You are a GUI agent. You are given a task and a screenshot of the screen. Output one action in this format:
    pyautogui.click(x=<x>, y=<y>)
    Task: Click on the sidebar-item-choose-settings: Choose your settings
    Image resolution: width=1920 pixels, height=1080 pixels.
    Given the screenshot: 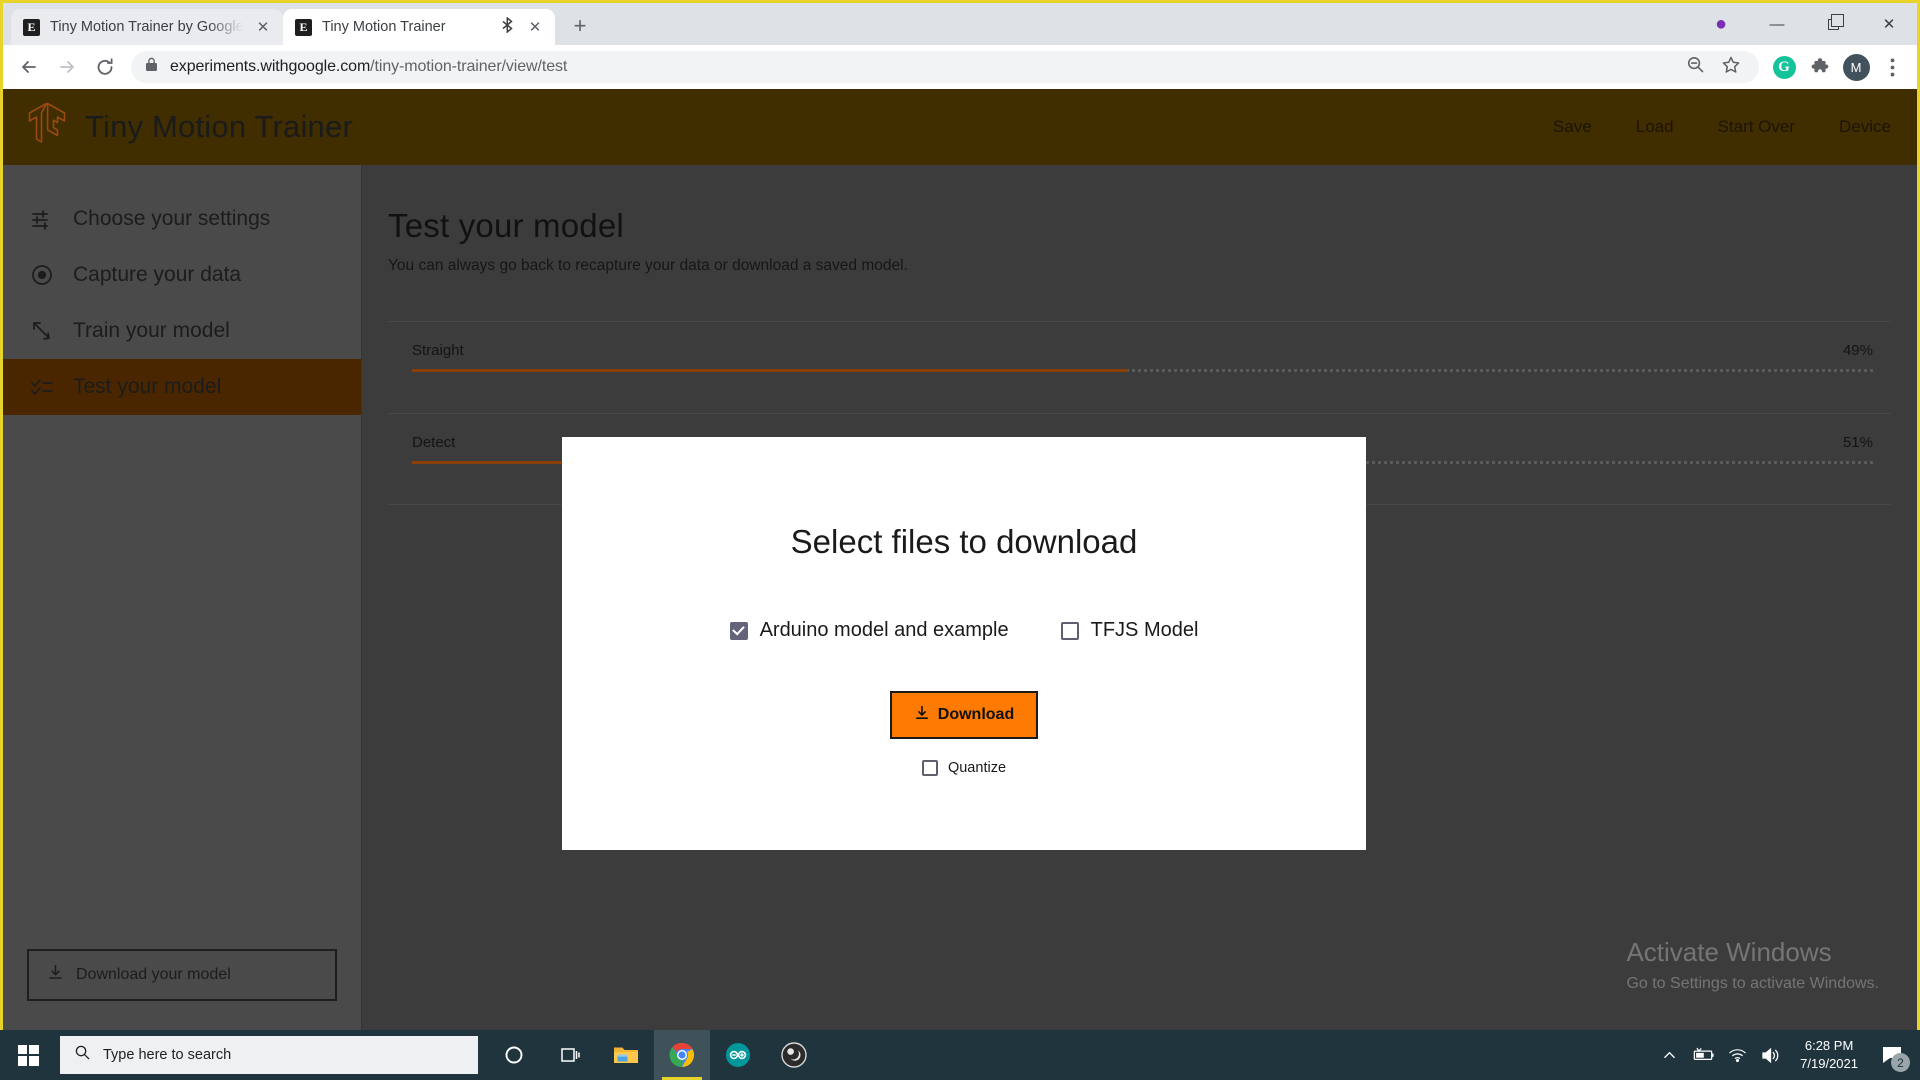 What is the action you would take?
    pyautogui.click(x=182, y=219)
    